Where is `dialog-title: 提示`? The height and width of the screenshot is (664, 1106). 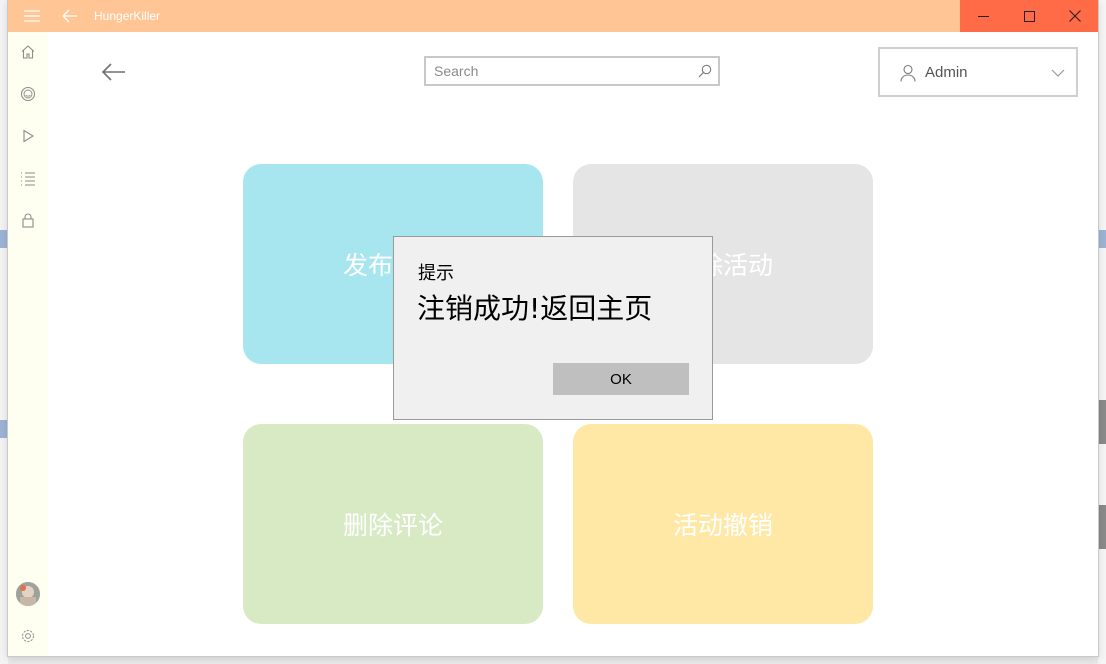 dialog-title: 提示 is located at coordinates (436, 273).